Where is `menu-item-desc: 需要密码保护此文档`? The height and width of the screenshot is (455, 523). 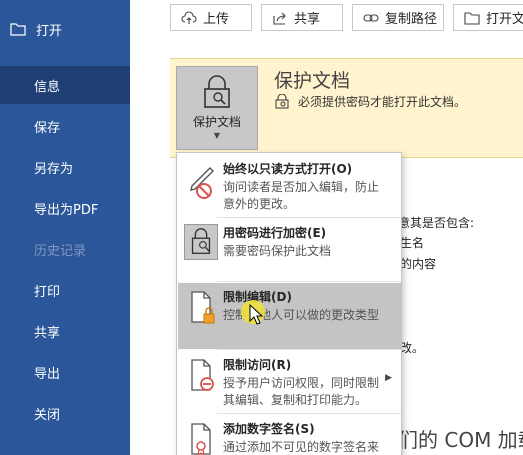 menu-item-desc: 需要密码保护此文档 is located at coordinates (277, 251).